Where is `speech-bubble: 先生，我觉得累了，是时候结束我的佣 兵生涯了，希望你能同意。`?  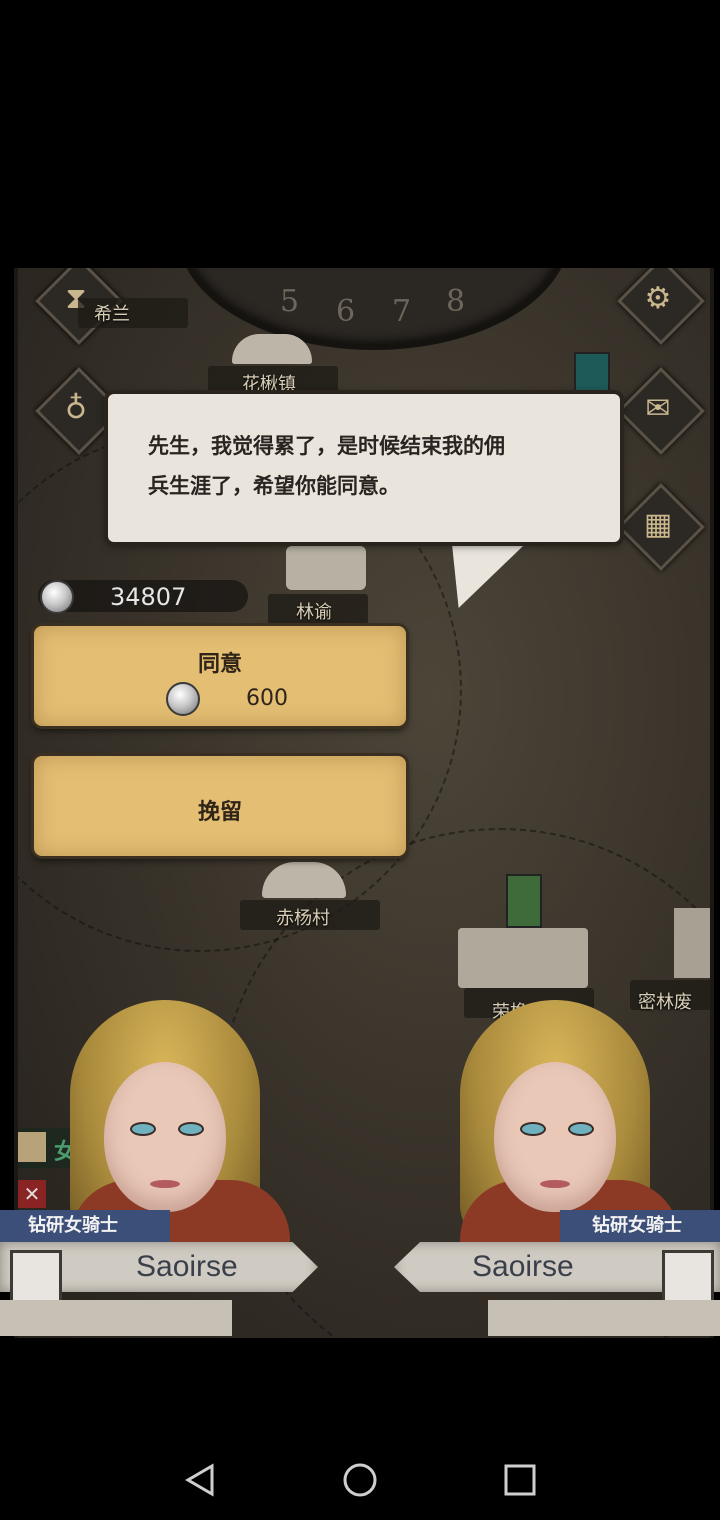
speech-bubble: 先生，我觉得累了，是时候结束我的佣 兵生涯了，希望你能同意。 is located at coordinates (364, 468).